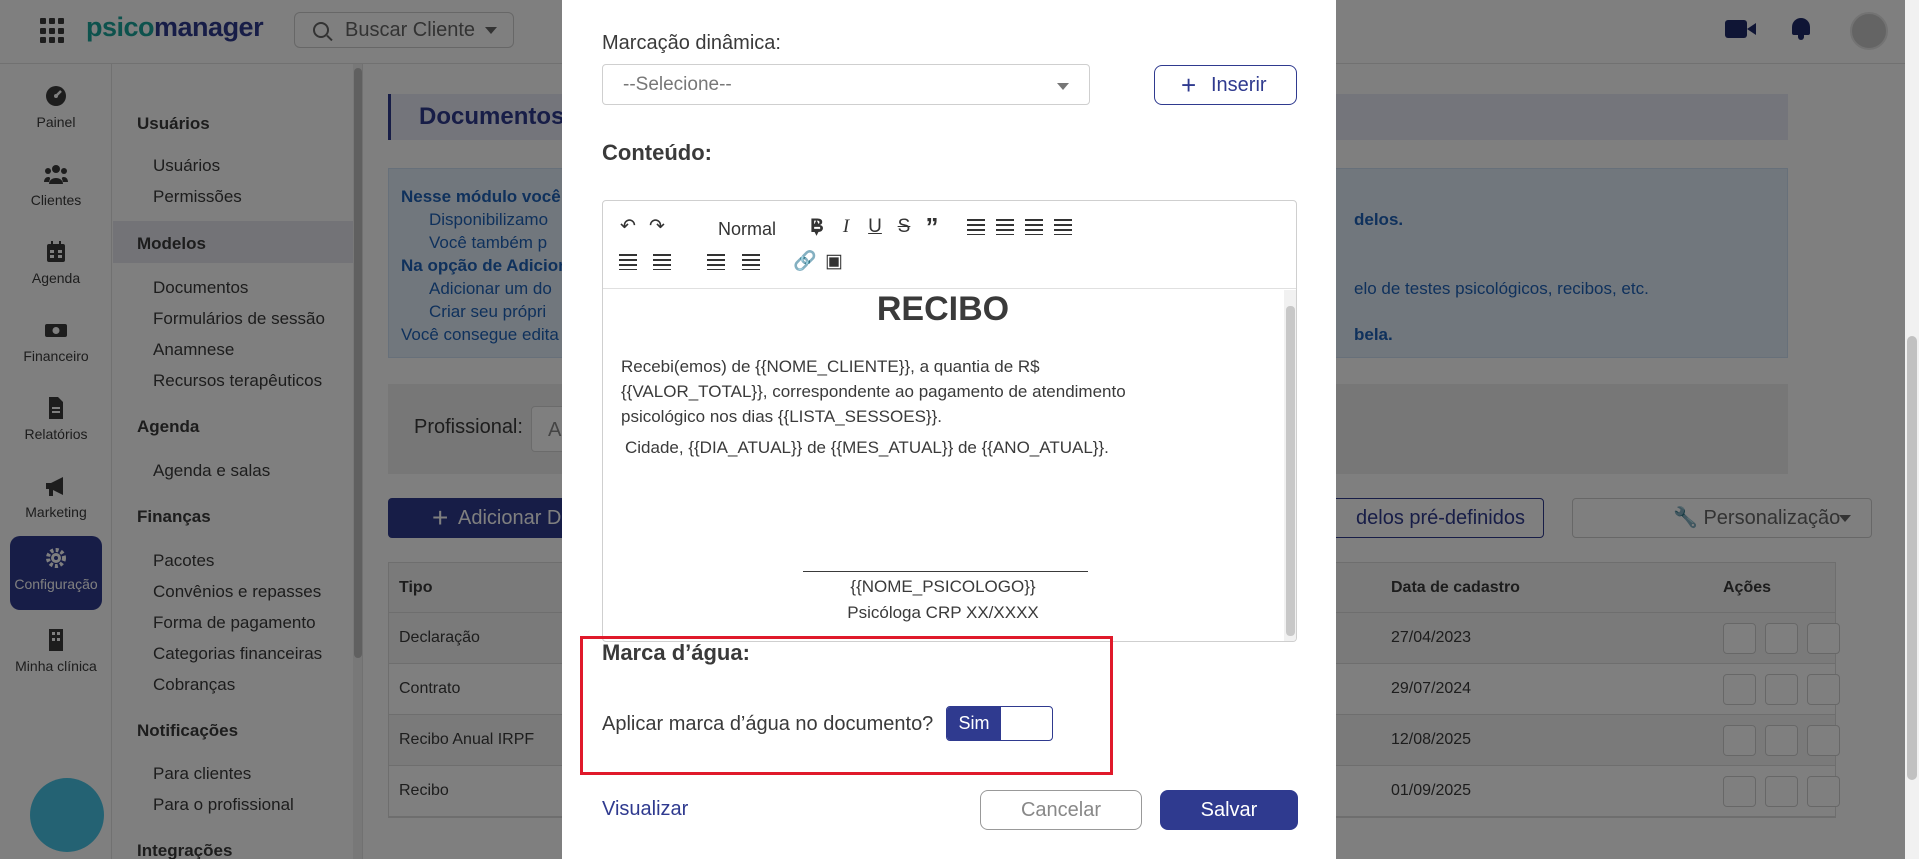 This screenshot has height=859, width=1919. I want to click on align-right-icon, so click(1034, 227).